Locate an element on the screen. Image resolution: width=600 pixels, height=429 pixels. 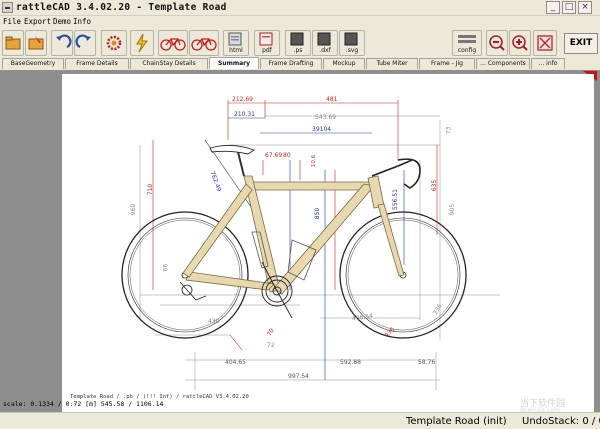
bike-icon is located at coordinates (173, 44).